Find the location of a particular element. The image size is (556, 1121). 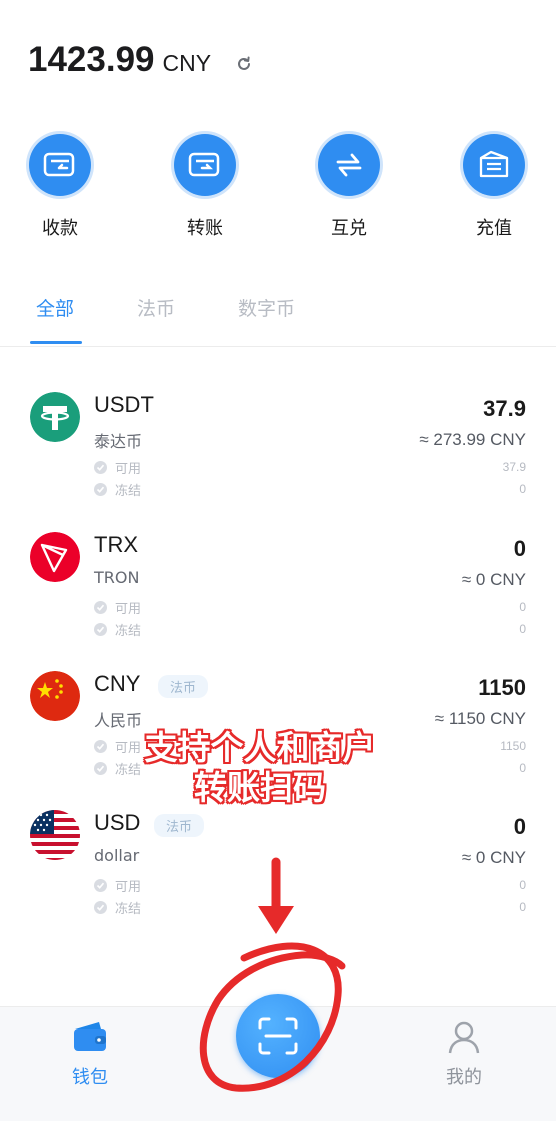

active-tab-indicator is located at coordinates (56, 342).